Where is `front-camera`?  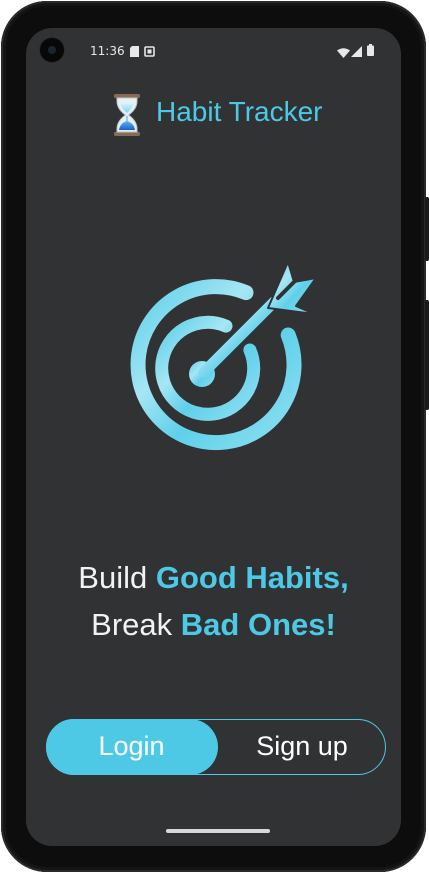
front-camera is located at coordinates (52, 50).